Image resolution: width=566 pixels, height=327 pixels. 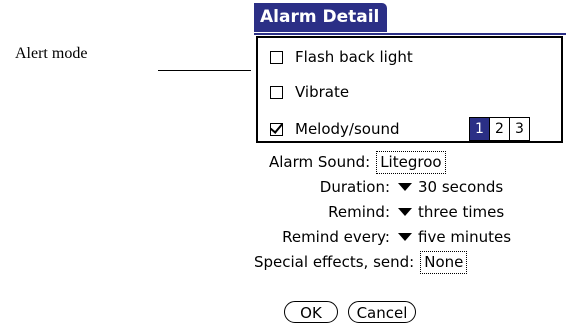 I want to click on alarm-sound-row: Alarm Sound: Litegroo, so click(x=357, y=162).